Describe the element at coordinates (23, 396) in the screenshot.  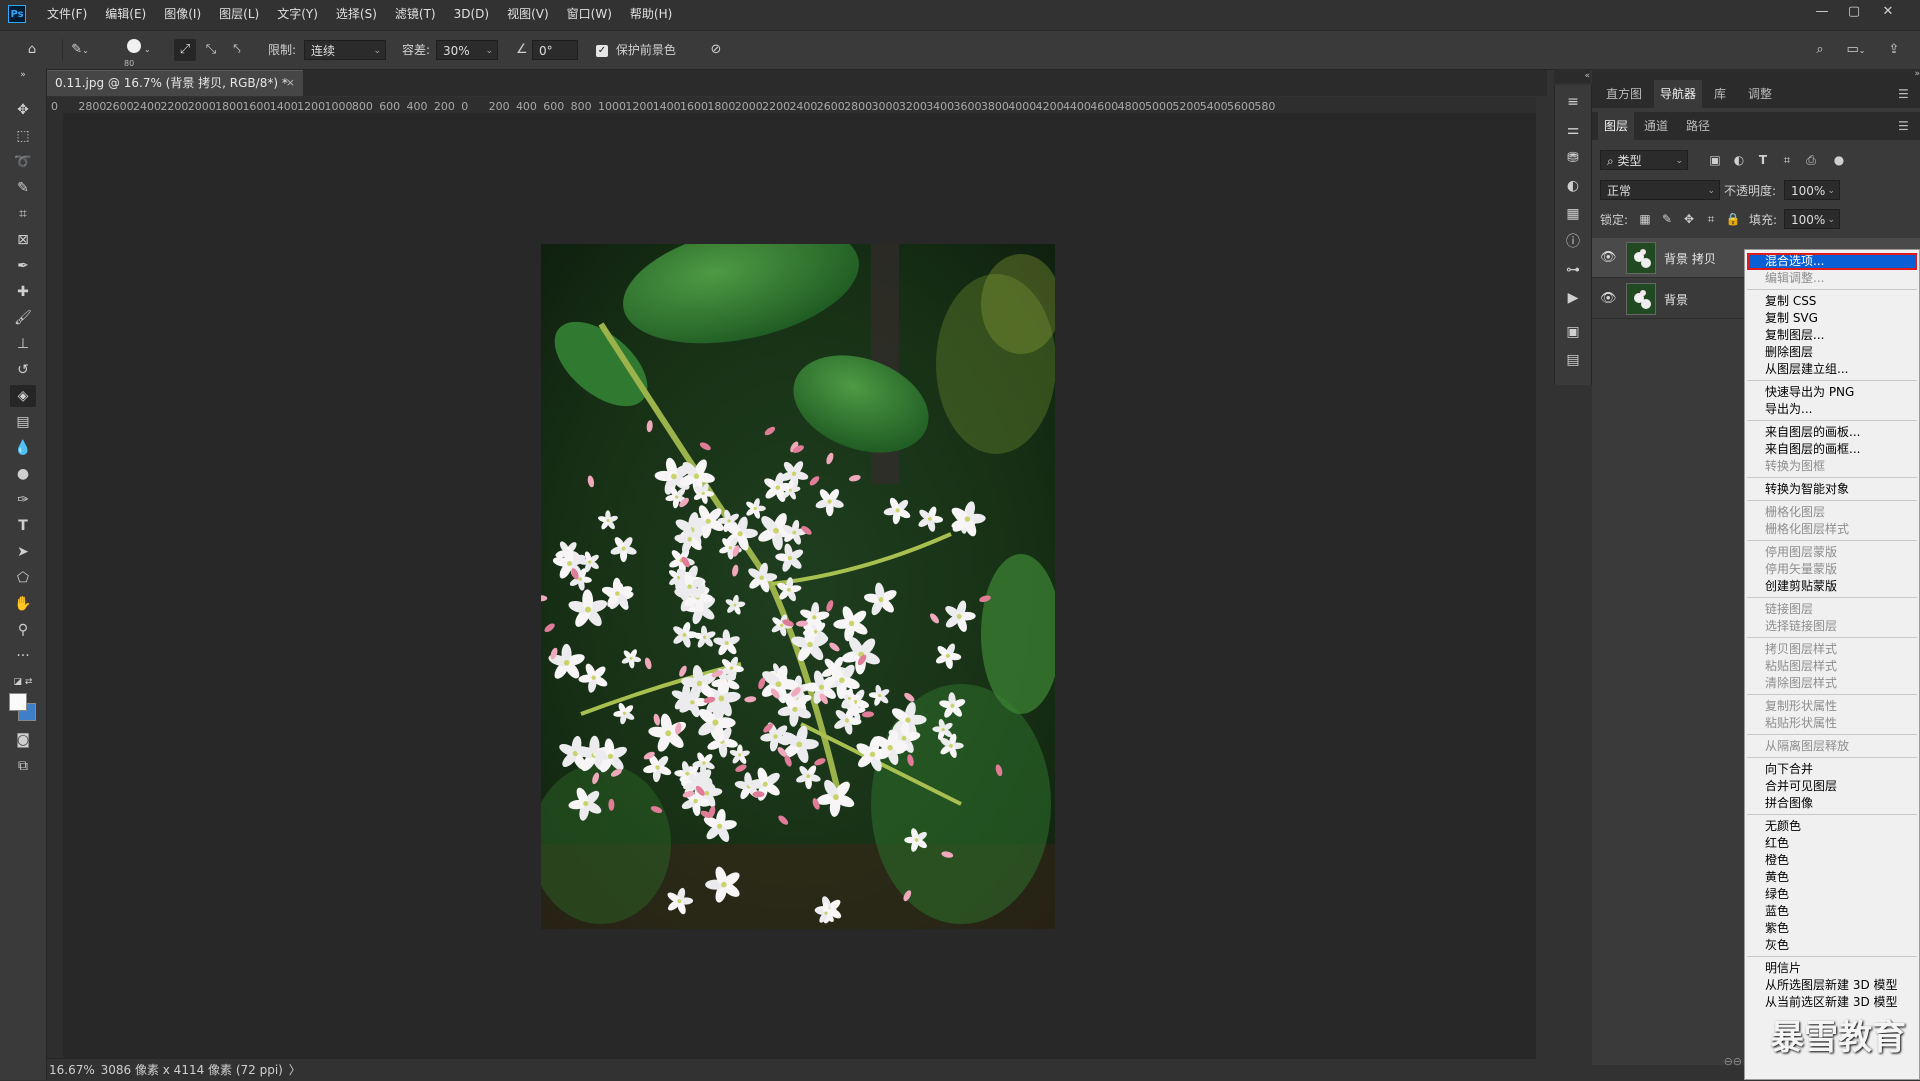
I see `background-eraser-tool-icon: ◈` at that location.